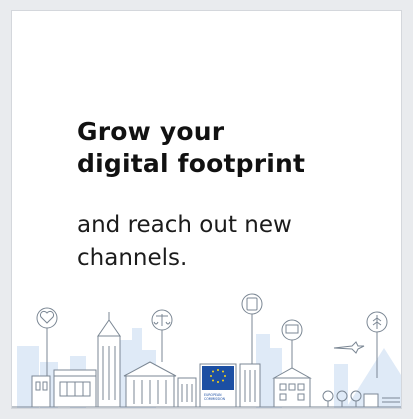 This screenshot has width=413, height=419. I want to click on eu-emblem-text-2: COMMISSION, so click(215, 399).